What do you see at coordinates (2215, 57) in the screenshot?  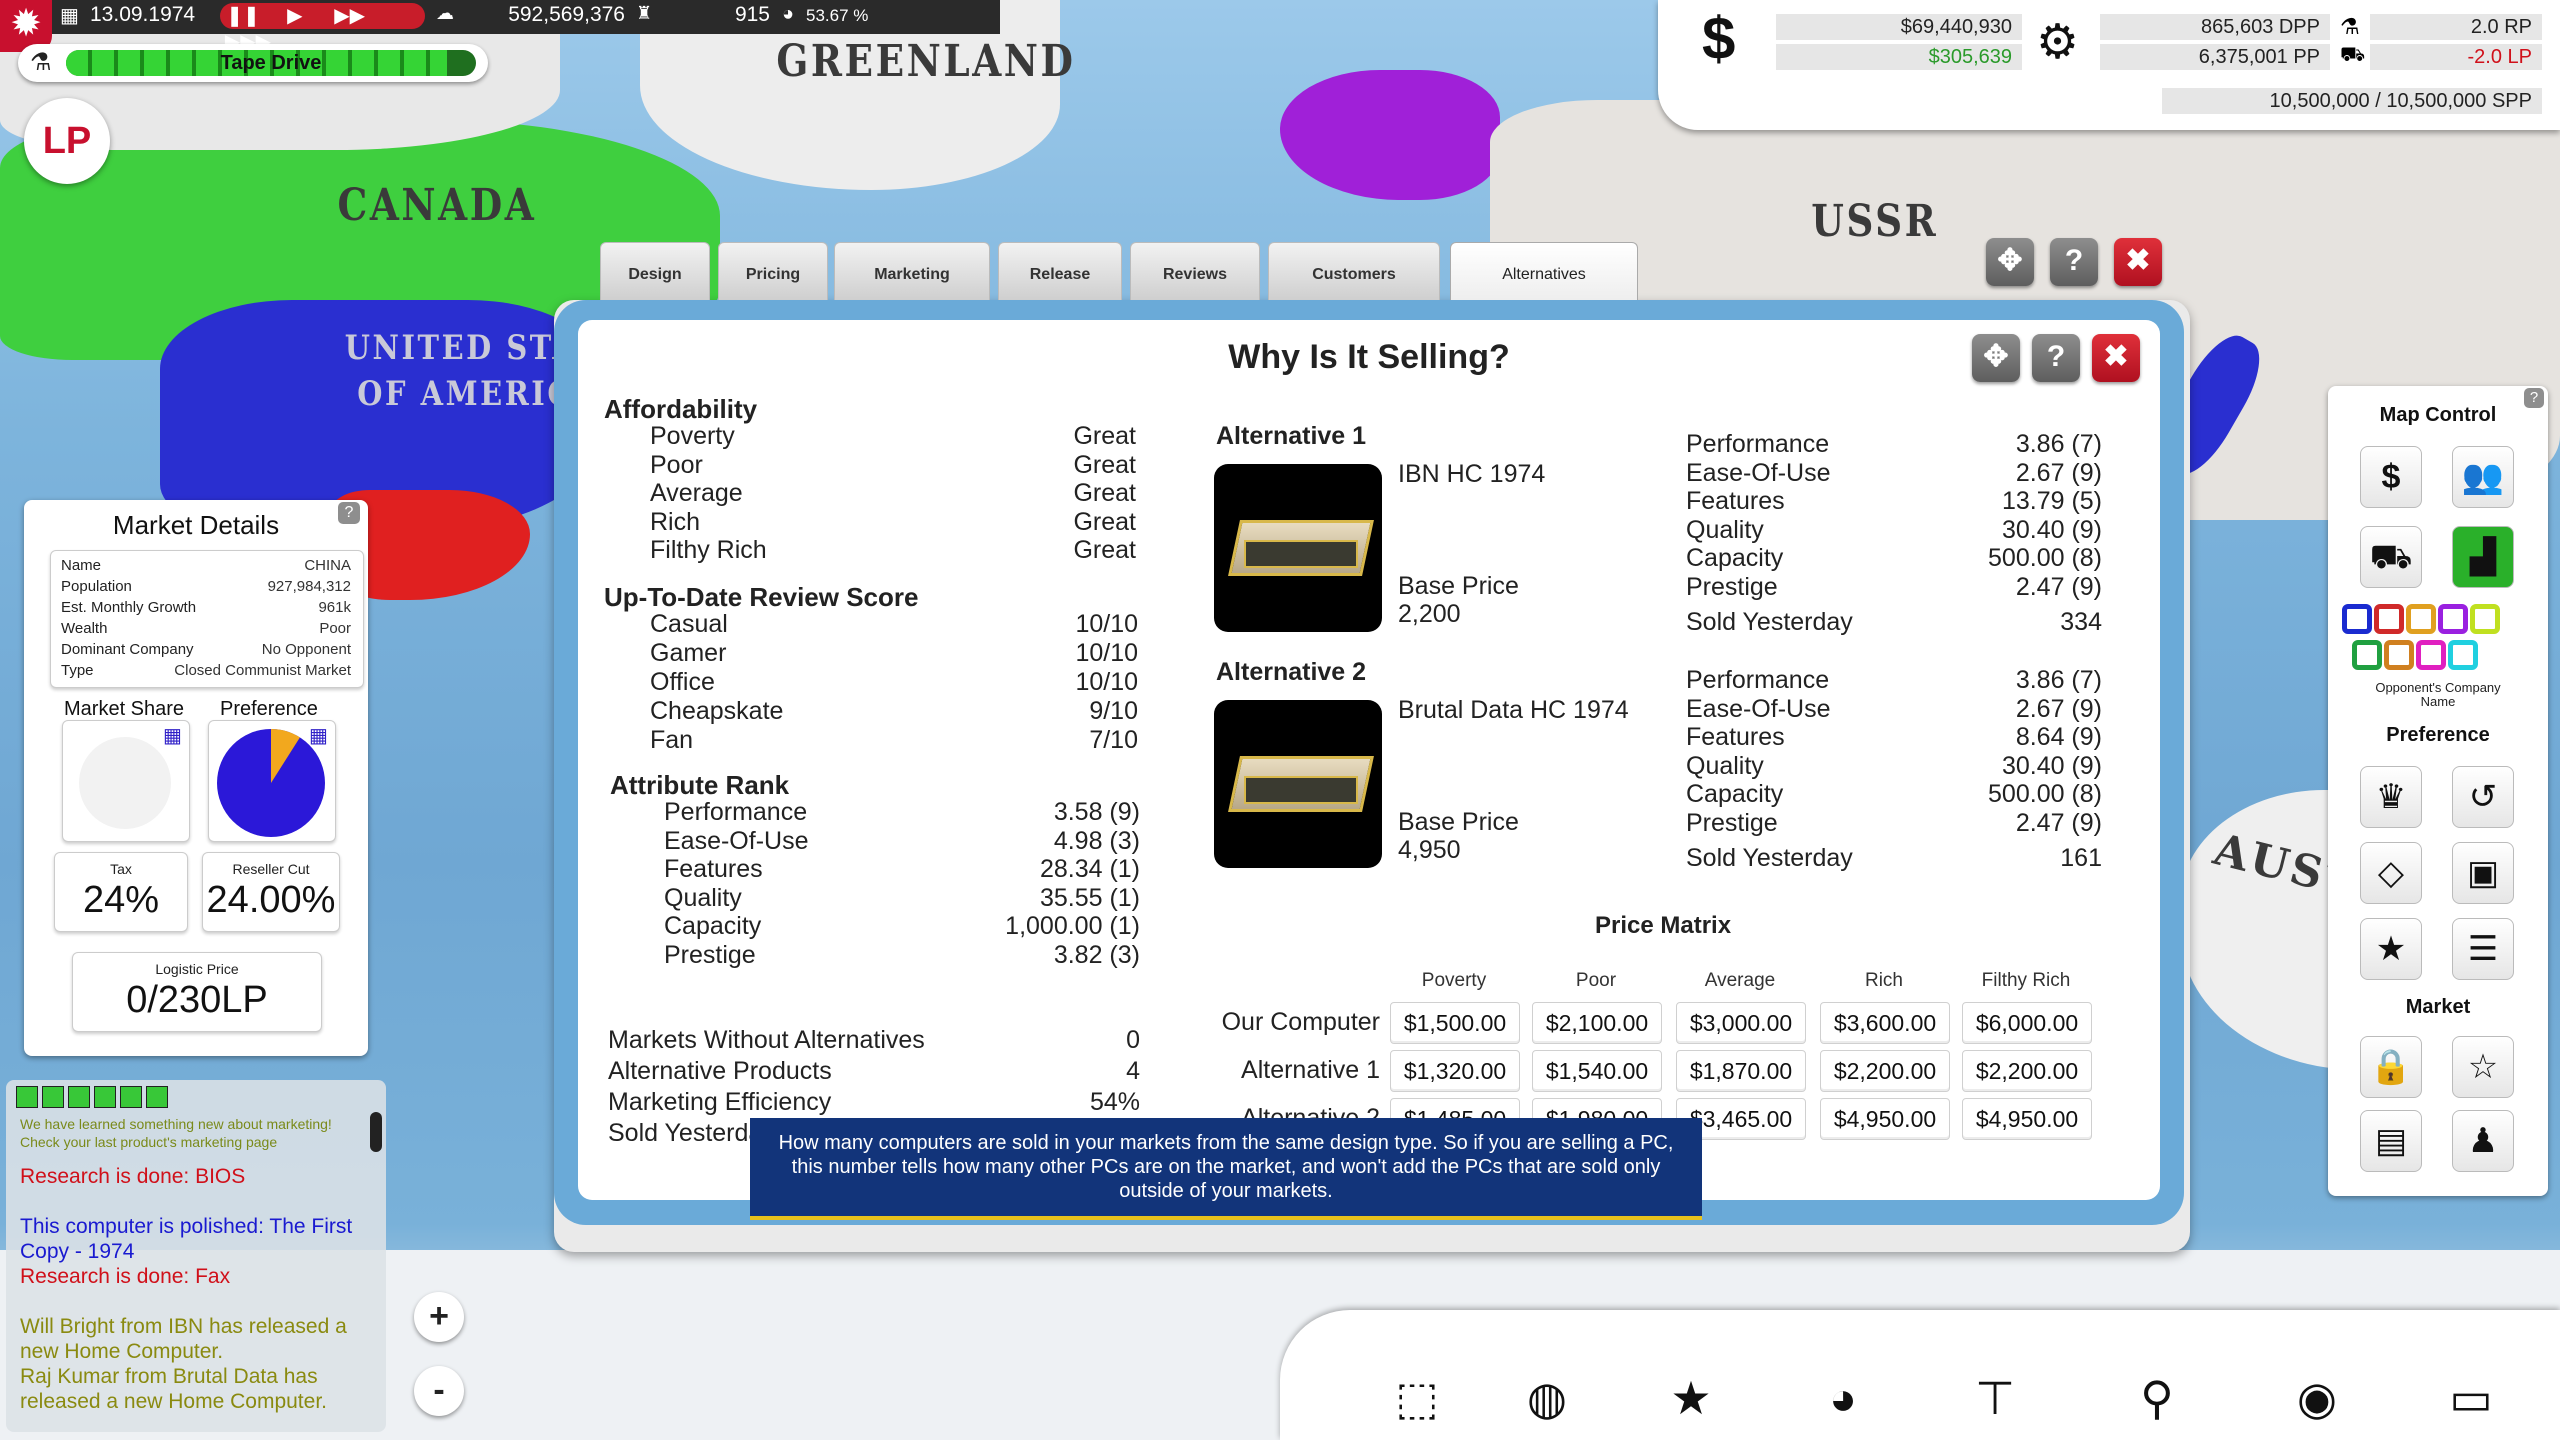 I see `pp-value: 6,375,001 PP` at bounding box center [2215, 57].